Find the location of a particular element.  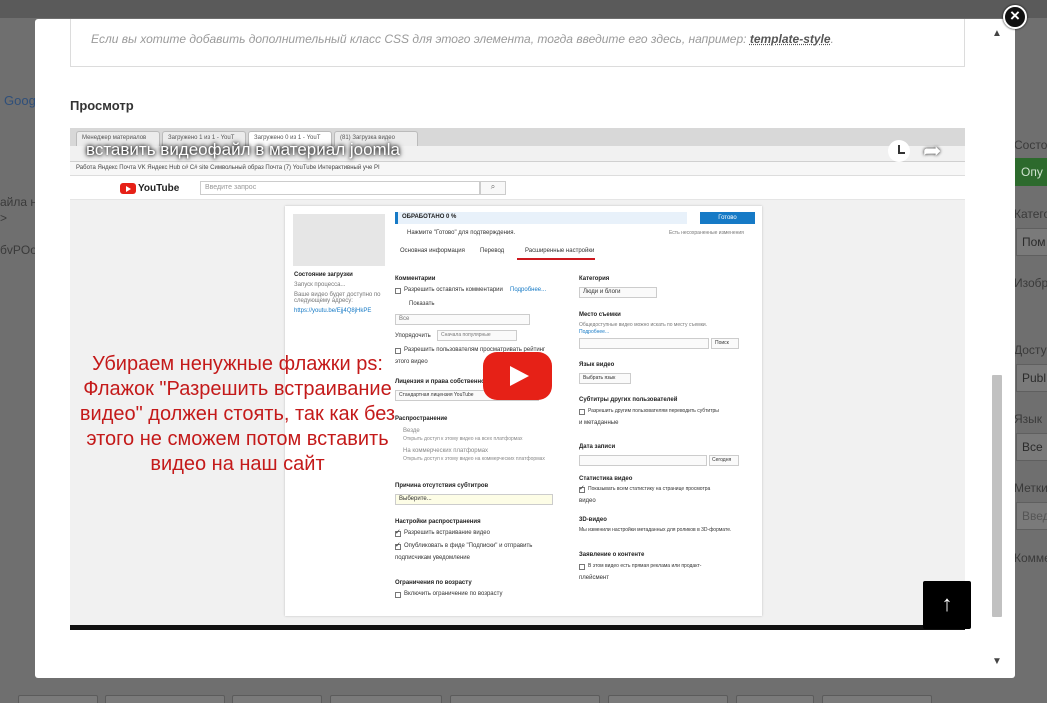

hint-end: . is located at coordinates (832, 39).